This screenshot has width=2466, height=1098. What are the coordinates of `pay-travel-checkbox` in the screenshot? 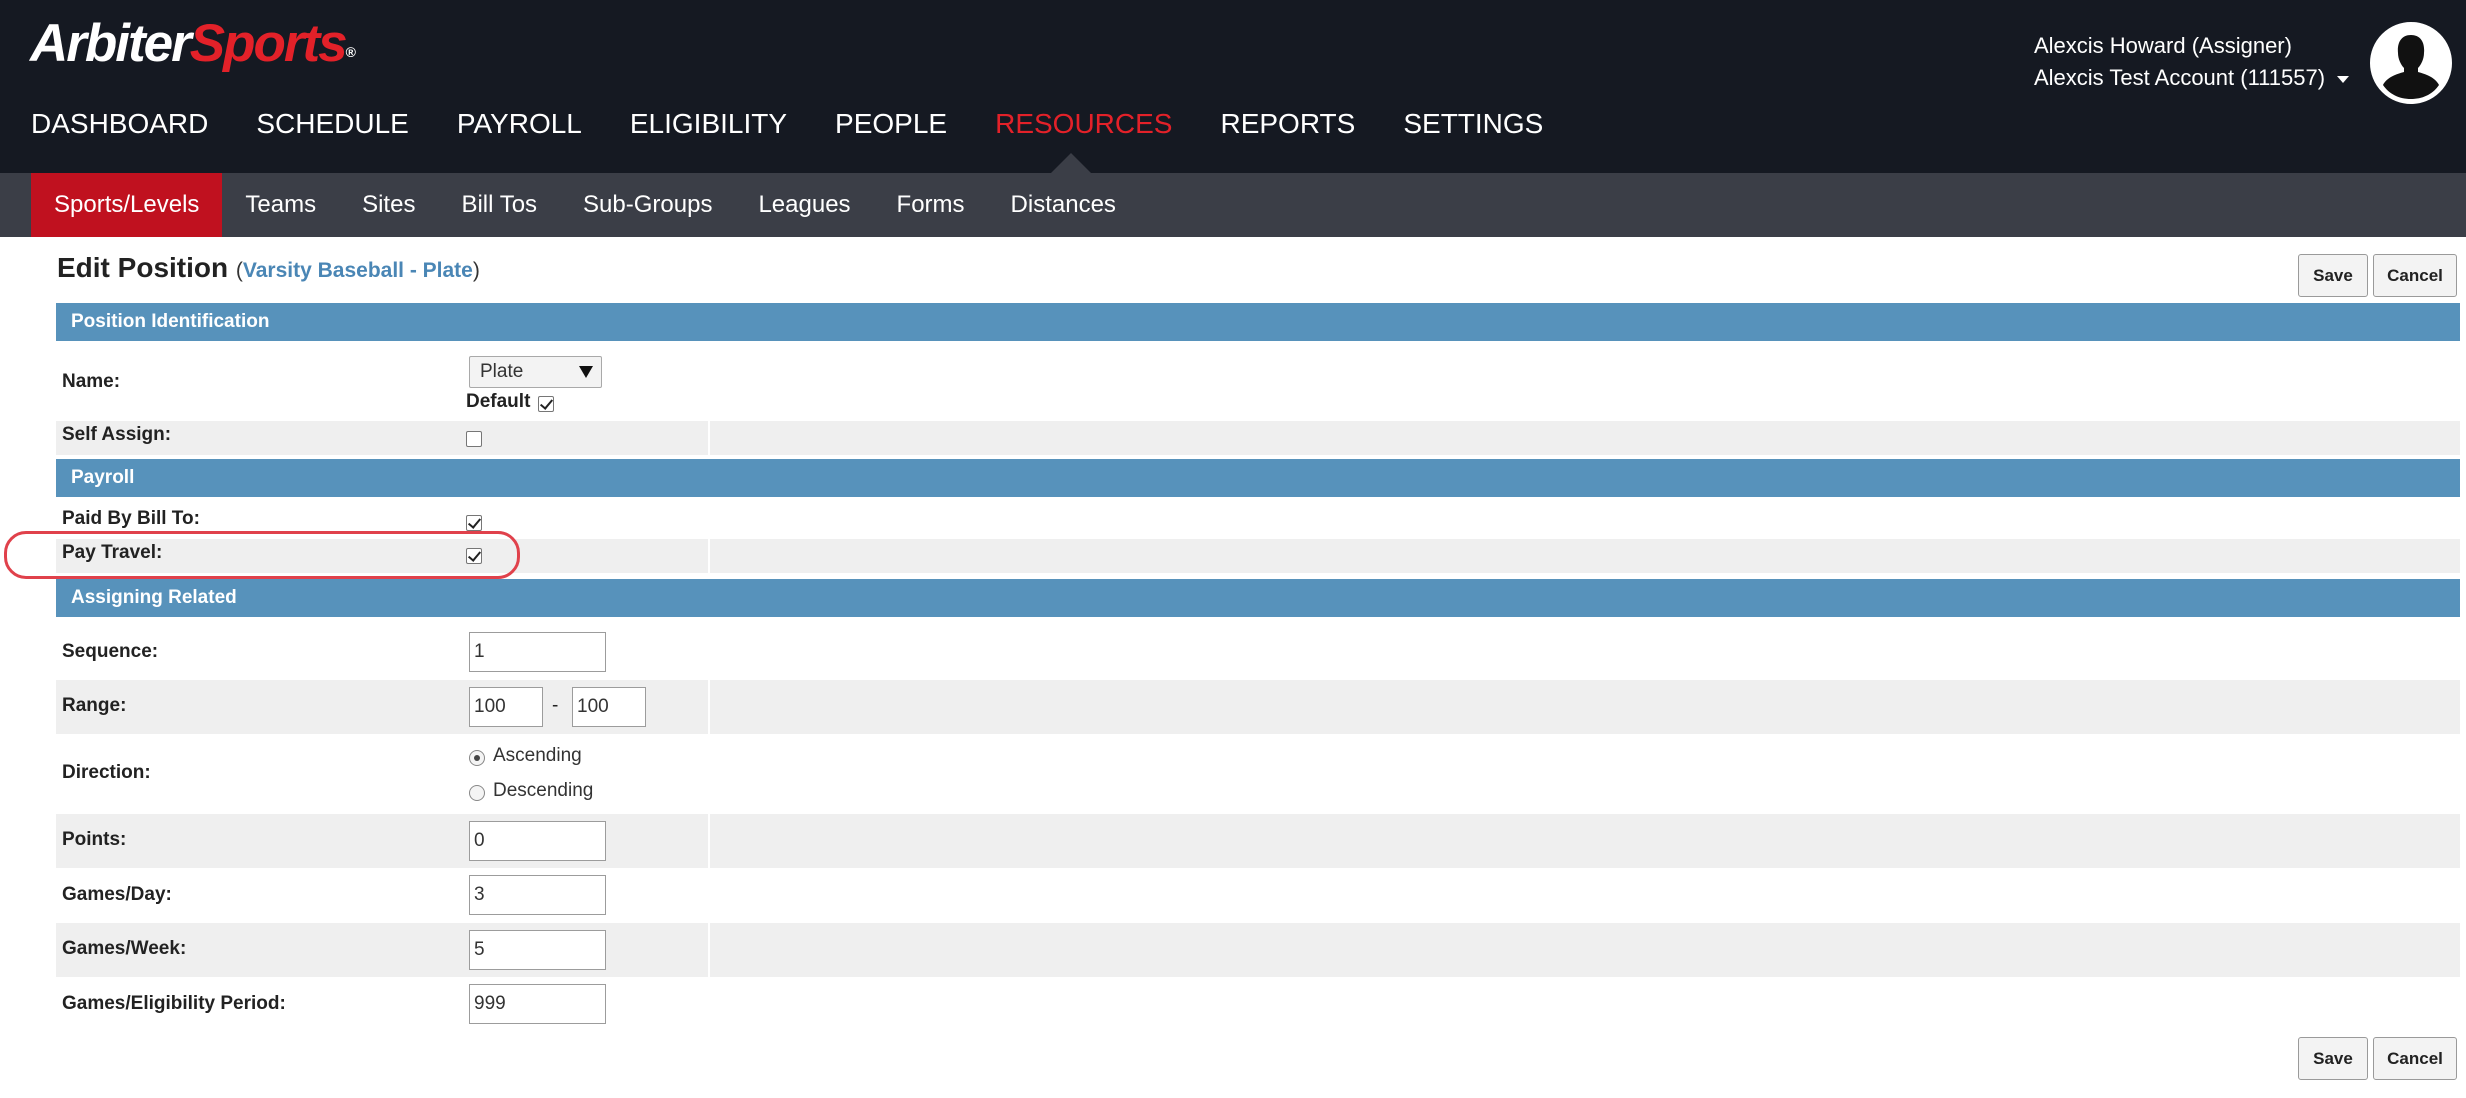 It's located at (474, 556).